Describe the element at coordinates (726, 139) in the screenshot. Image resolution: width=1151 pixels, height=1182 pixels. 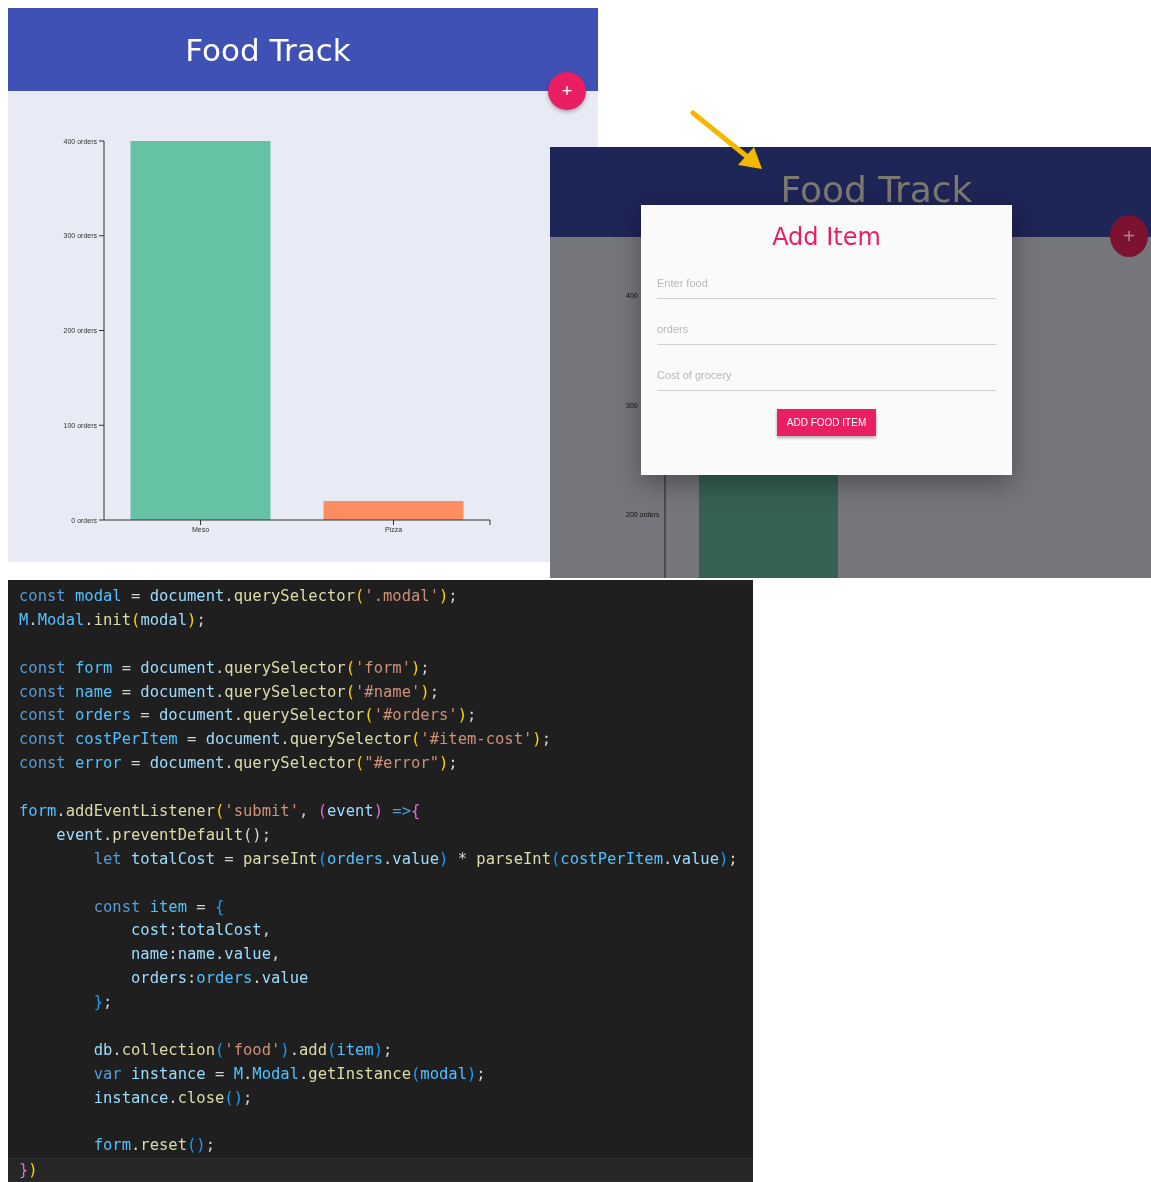
I see `annotation-arrow` at that location.